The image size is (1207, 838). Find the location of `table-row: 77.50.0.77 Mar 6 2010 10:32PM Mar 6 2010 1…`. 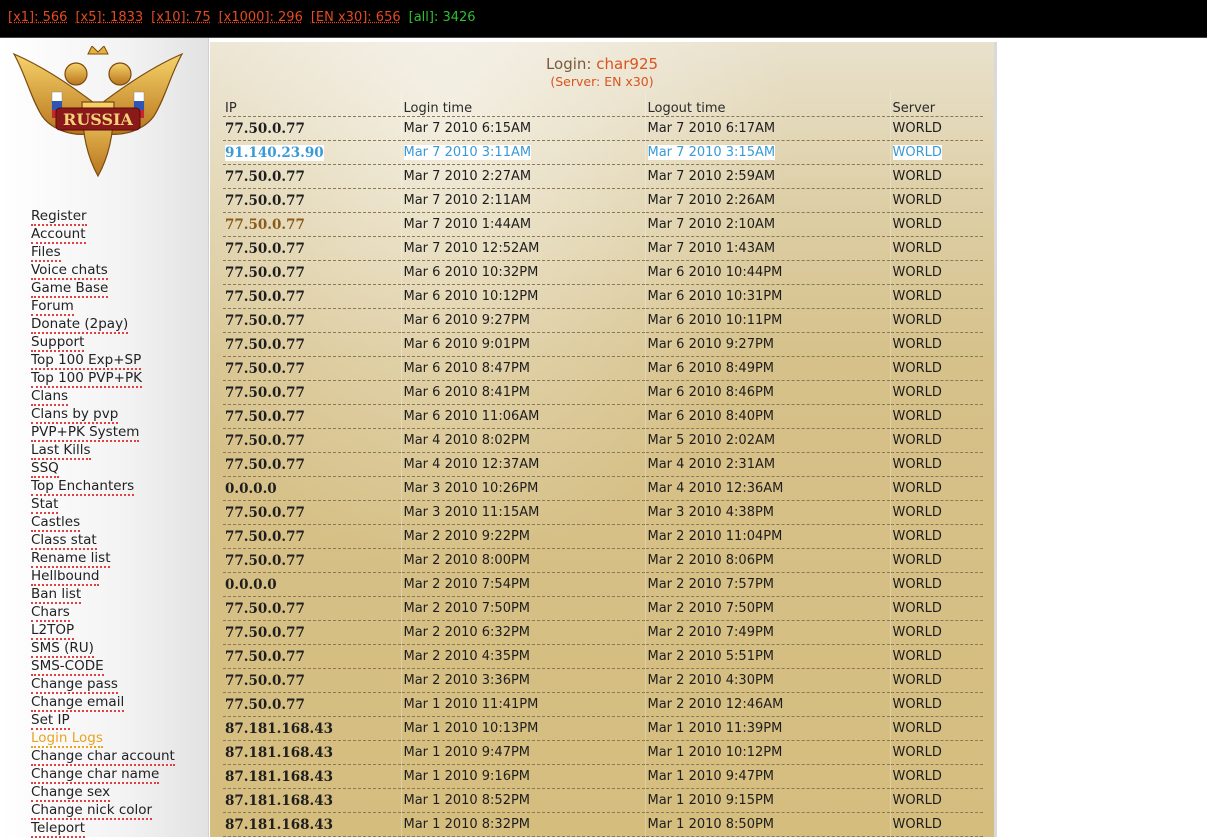

table-row: 77.50.0.77 Mar 6 2010 10:32PM Mar 6 2010 1… is located at coordinates (603, 272).